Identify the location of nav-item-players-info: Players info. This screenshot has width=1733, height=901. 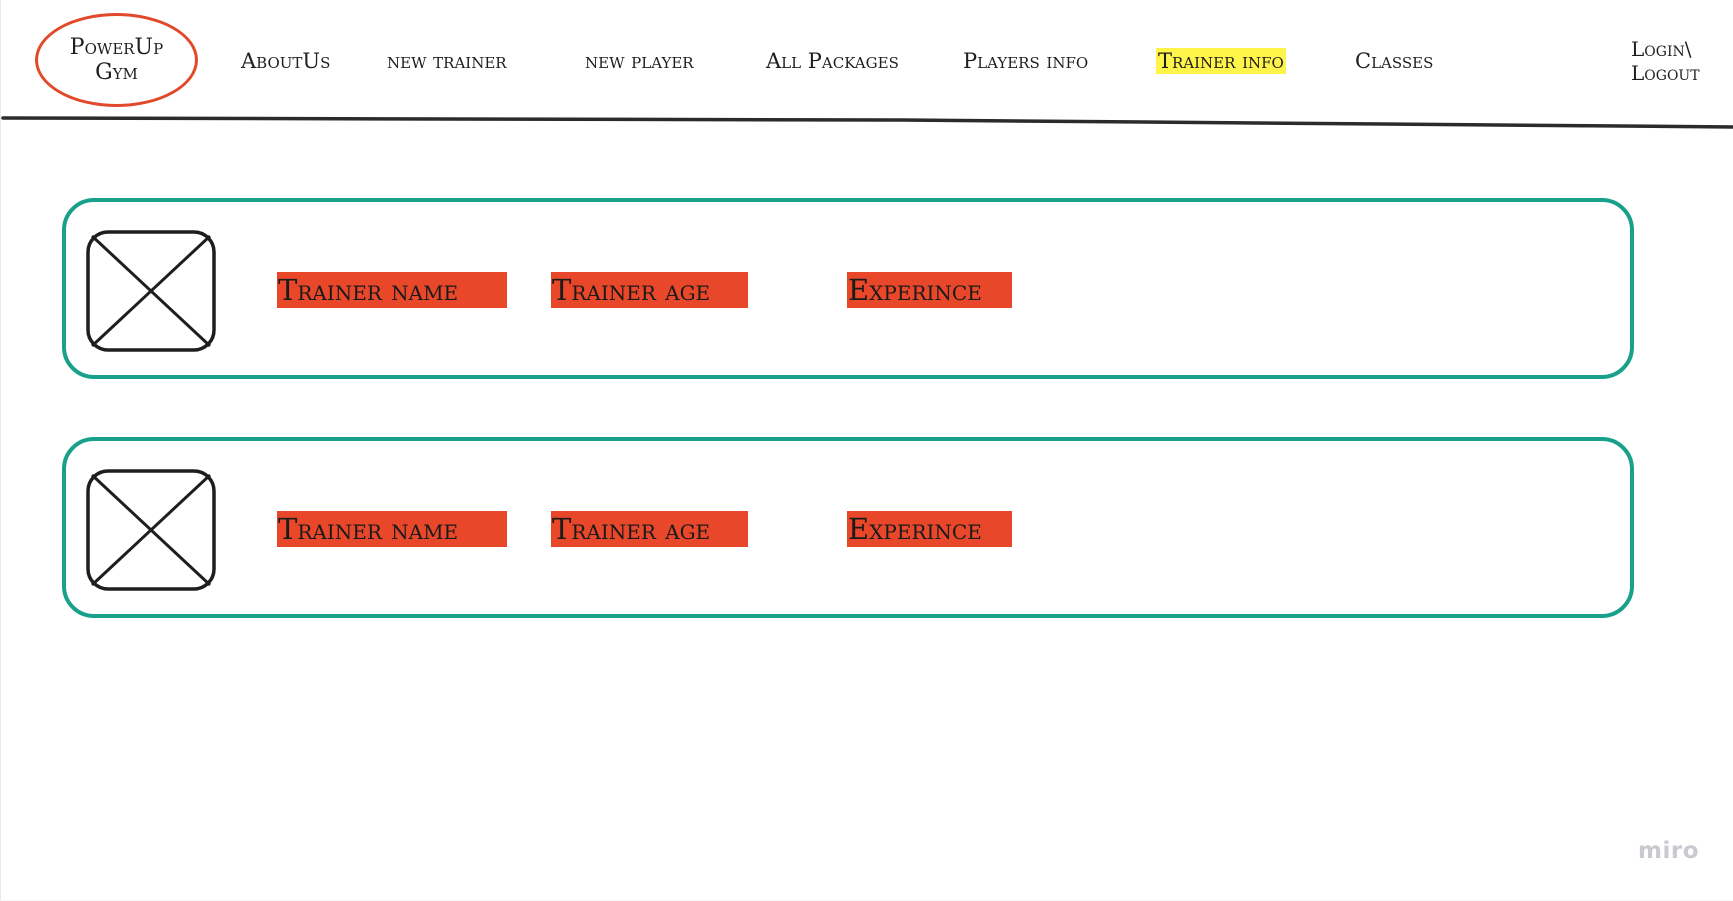
(1025, 61).